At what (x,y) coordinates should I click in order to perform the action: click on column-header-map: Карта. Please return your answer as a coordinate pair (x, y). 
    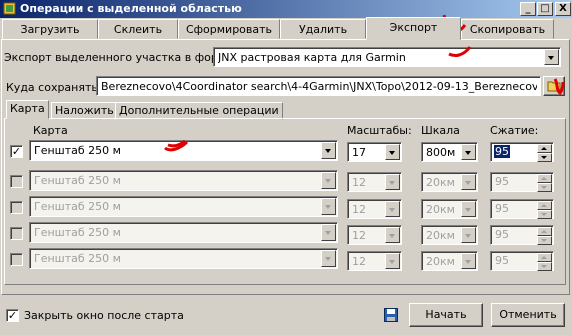
    Looking at the image, I should click on (50, 130).